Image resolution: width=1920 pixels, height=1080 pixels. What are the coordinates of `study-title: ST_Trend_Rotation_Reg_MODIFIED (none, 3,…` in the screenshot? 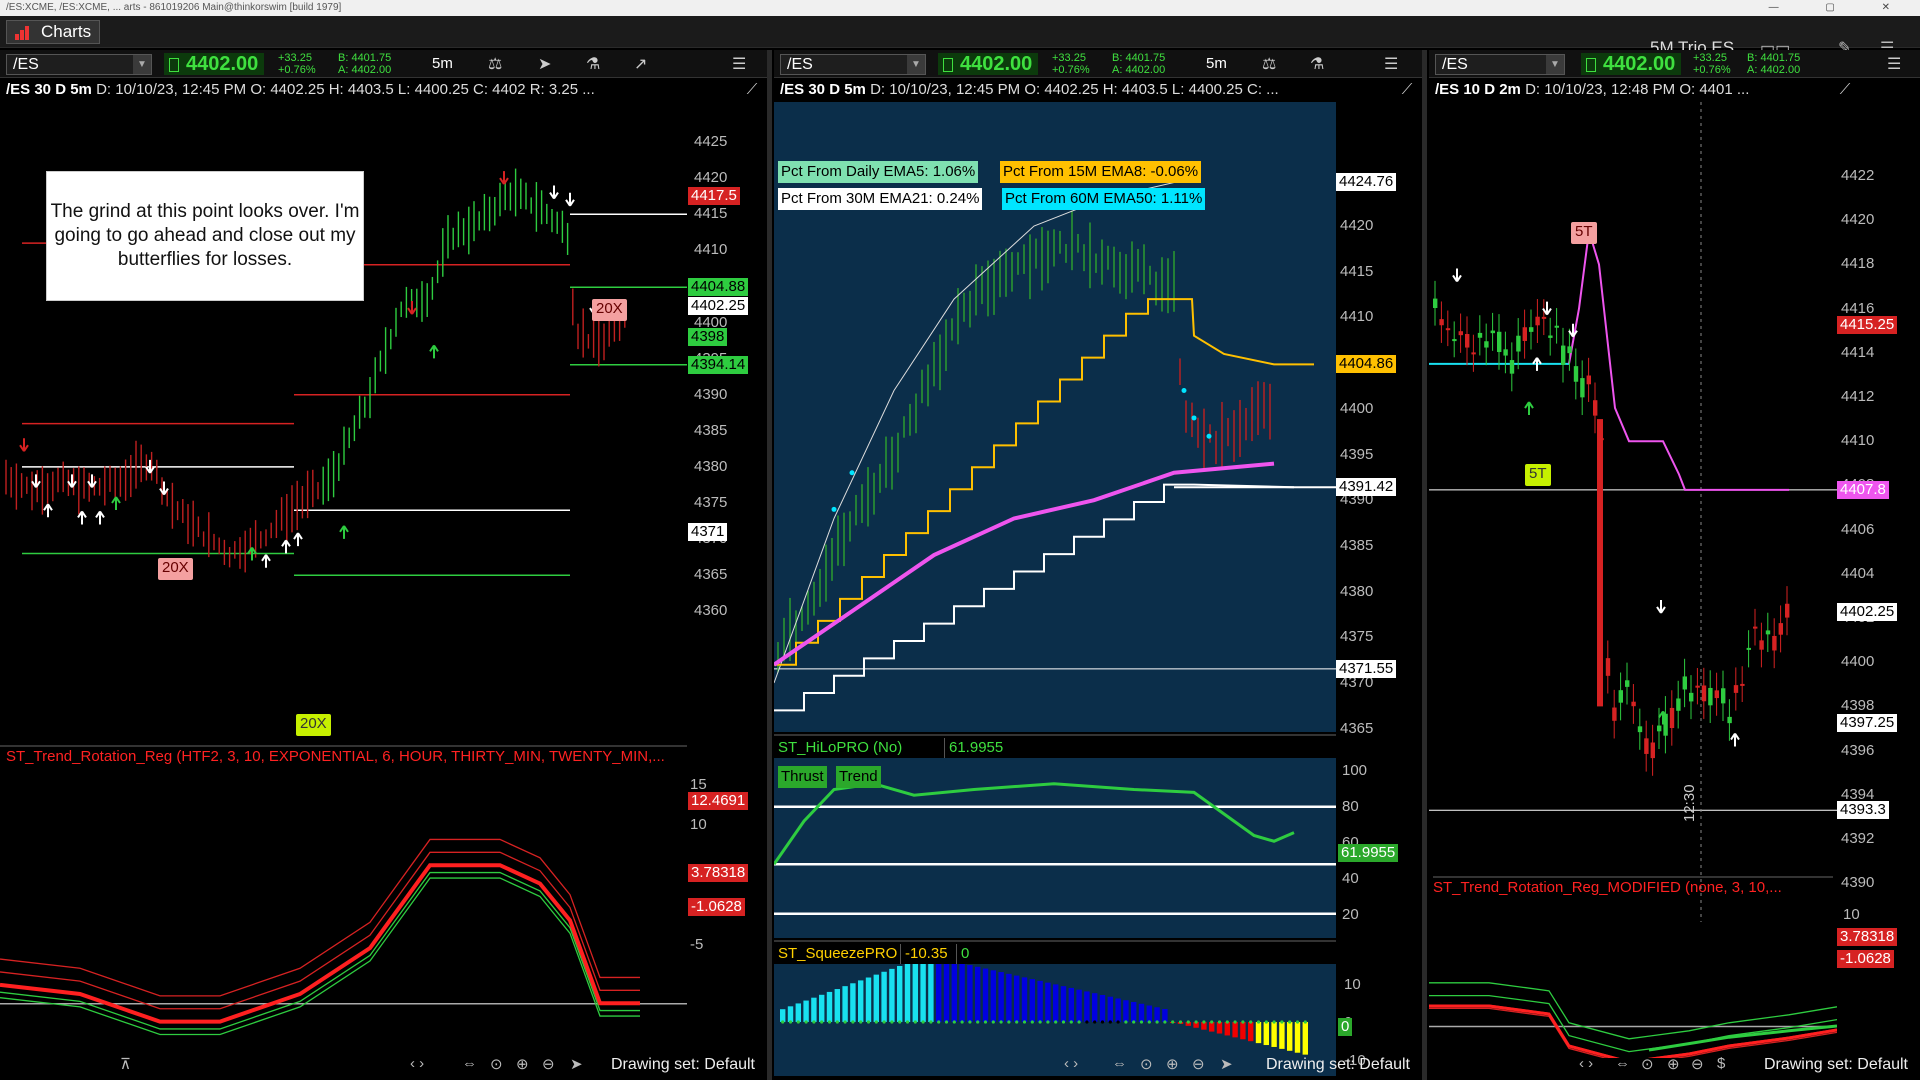 It's located at (1633, 886).